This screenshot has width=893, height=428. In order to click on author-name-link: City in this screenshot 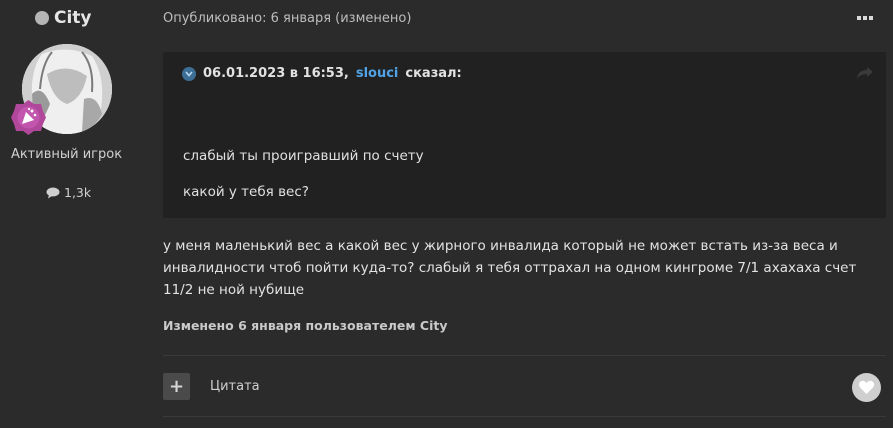, I will do `click(73, 18)`.